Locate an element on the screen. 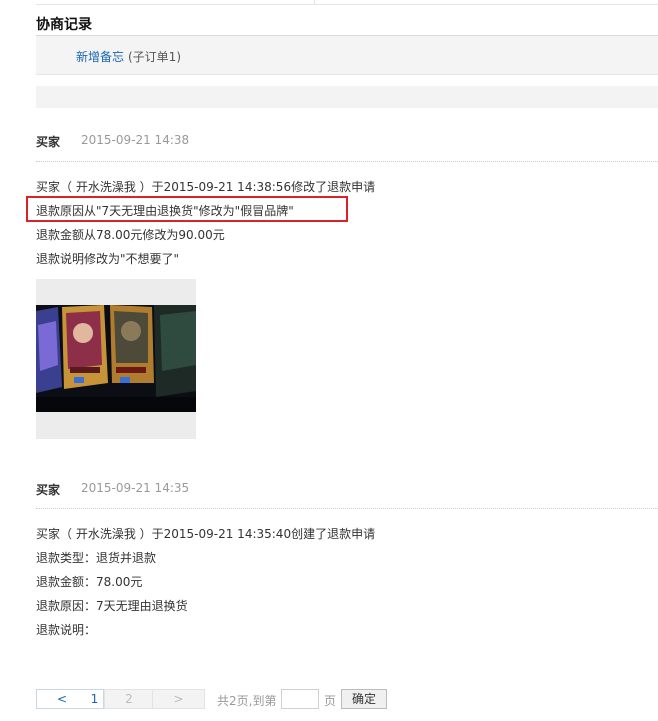  pager-page-2: 2 is located at coordinates (129, 699).